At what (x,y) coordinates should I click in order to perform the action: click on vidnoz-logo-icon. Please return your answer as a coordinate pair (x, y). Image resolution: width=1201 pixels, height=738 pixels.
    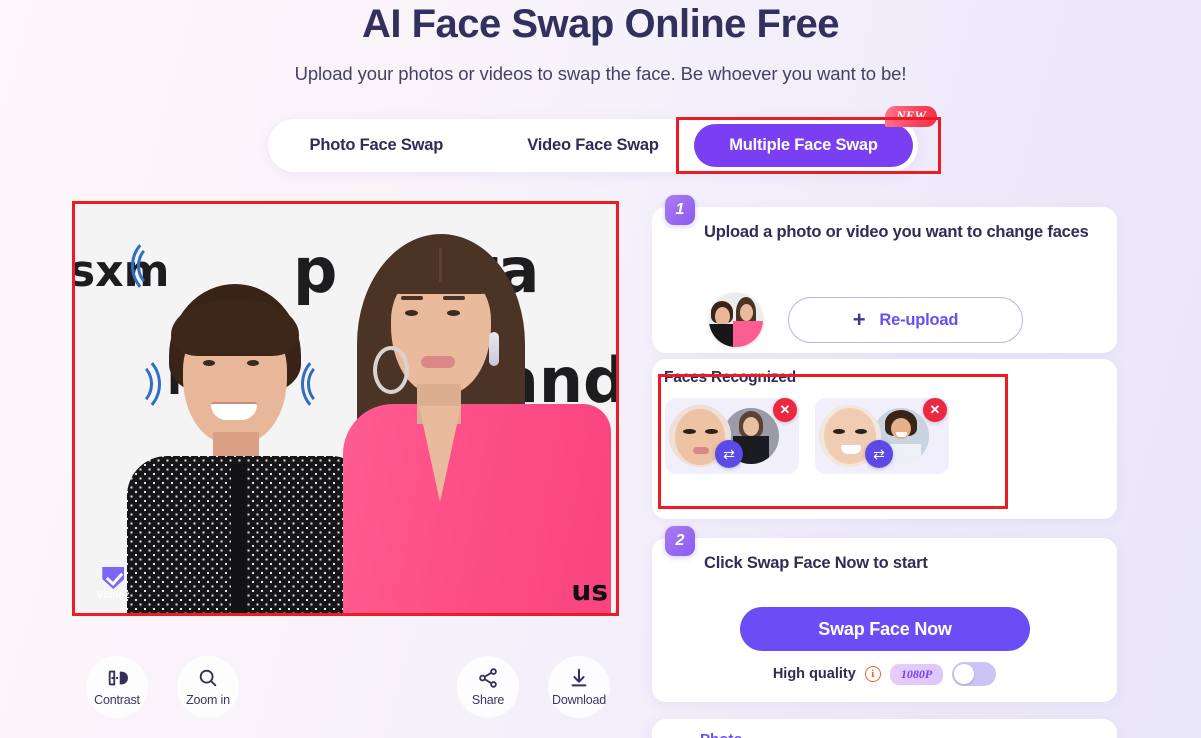
    Looking at the image, I should click on (113, 578).